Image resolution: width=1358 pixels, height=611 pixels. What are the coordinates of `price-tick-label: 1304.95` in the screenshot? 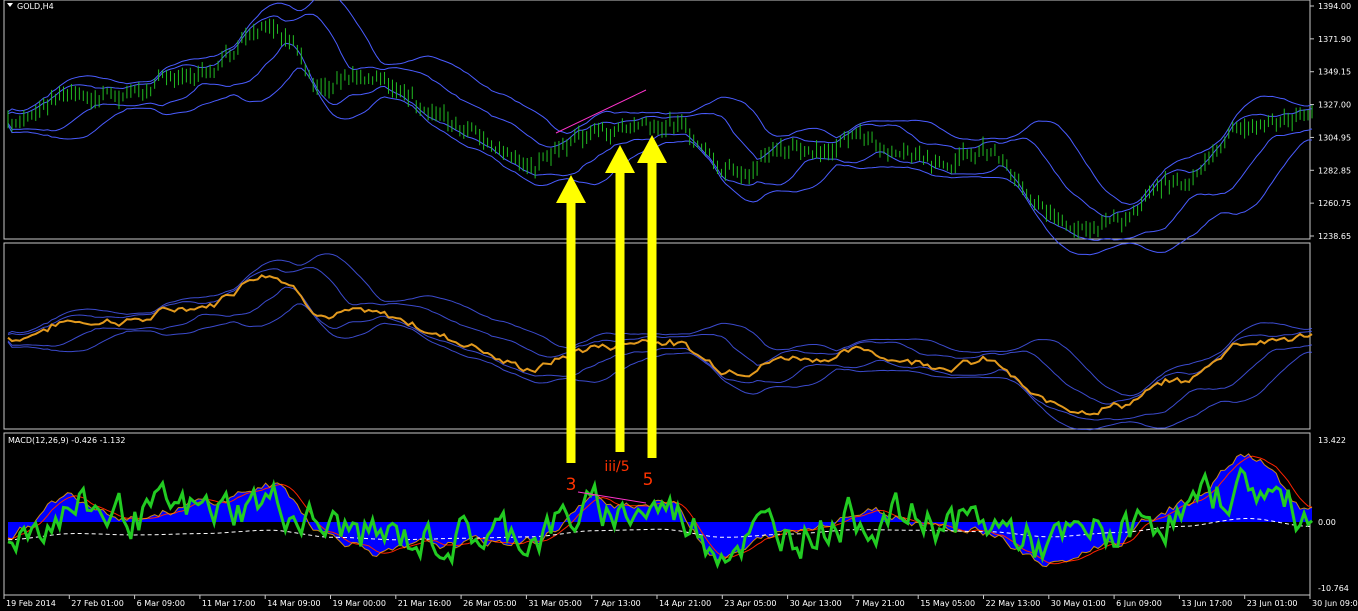 It's located at (1334, 137).